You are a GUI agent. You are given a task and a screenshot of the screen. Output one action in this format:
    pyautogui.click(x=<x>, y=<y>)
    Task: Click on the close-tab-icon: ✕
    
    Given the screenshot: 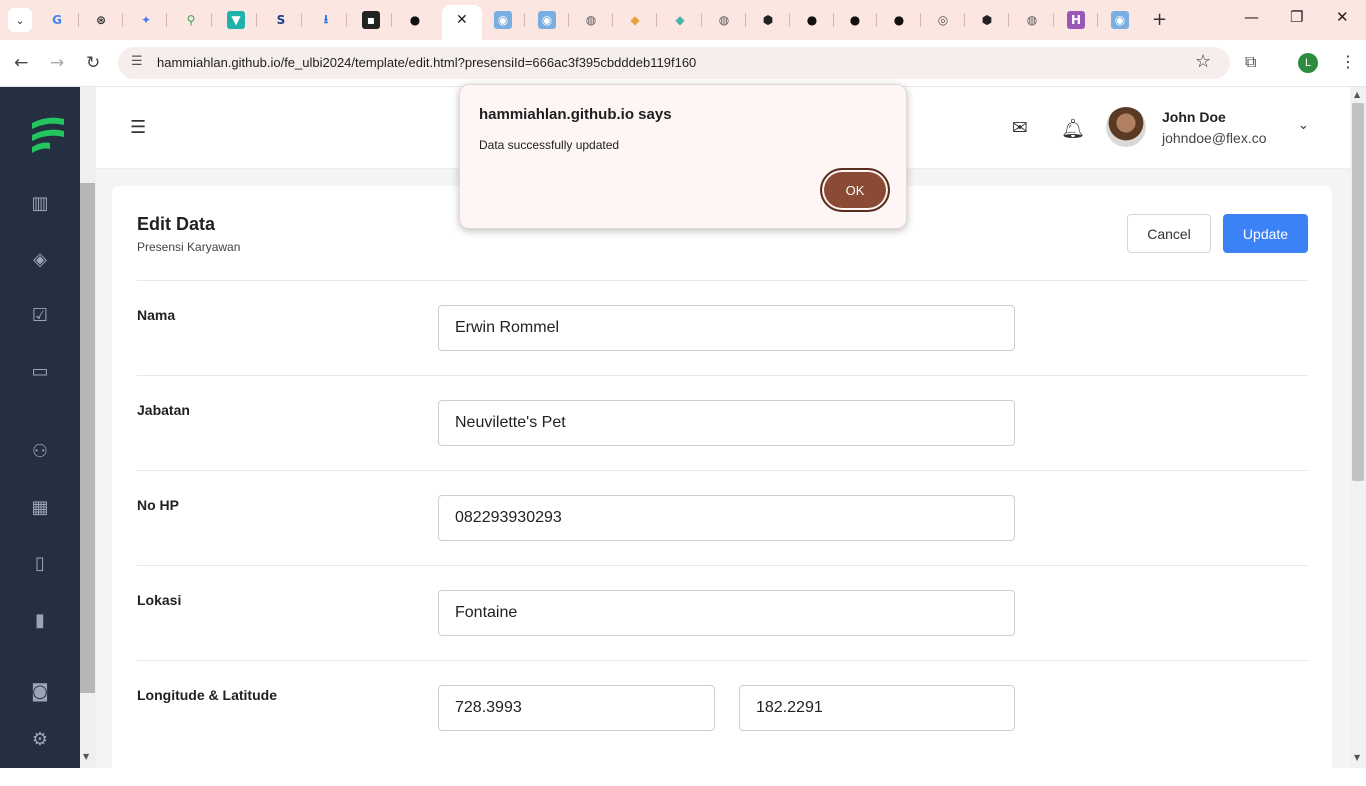 What is the action you would take?
    pyautogui.click(x=462, y=20)
    